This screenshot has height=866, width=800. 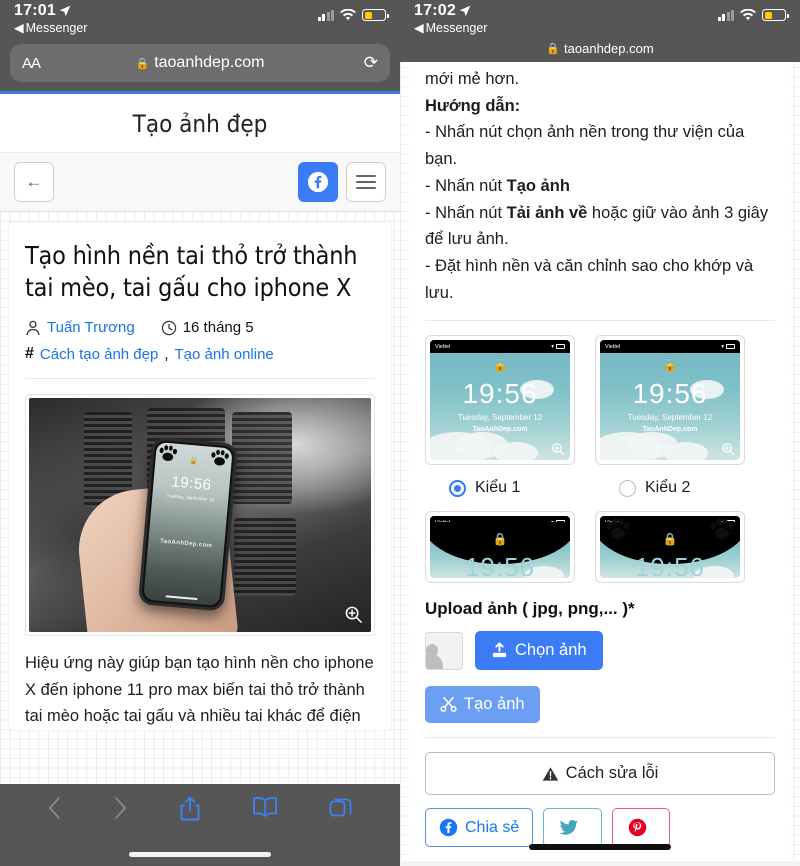 I want to click on tabs-icon, so click(x=341, y=808).